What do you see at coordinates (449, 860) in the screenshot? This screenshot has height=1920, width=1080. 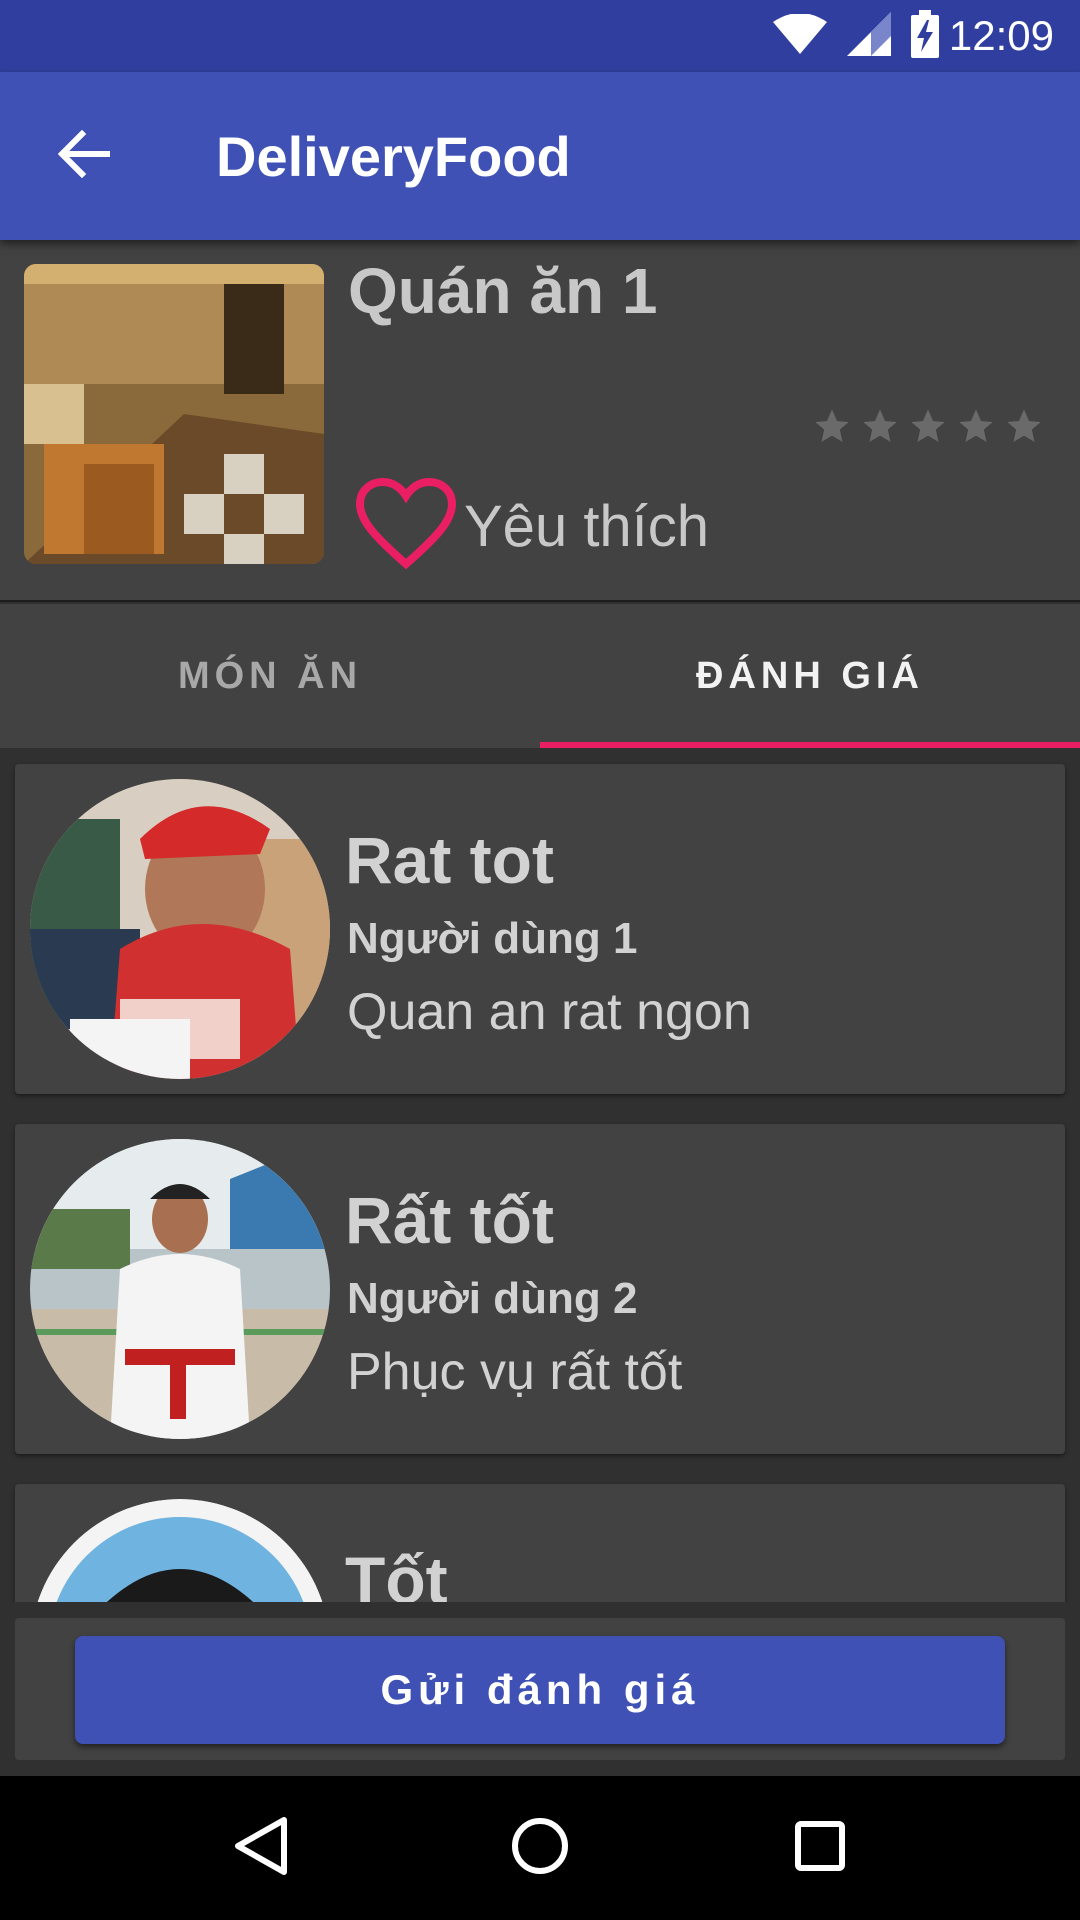 I see `review-title: Rat tot` at bounding box center [449, 860].